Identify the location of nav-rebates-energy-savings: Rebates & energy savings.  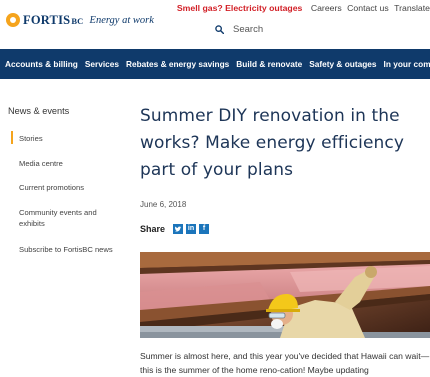
(176, 64).